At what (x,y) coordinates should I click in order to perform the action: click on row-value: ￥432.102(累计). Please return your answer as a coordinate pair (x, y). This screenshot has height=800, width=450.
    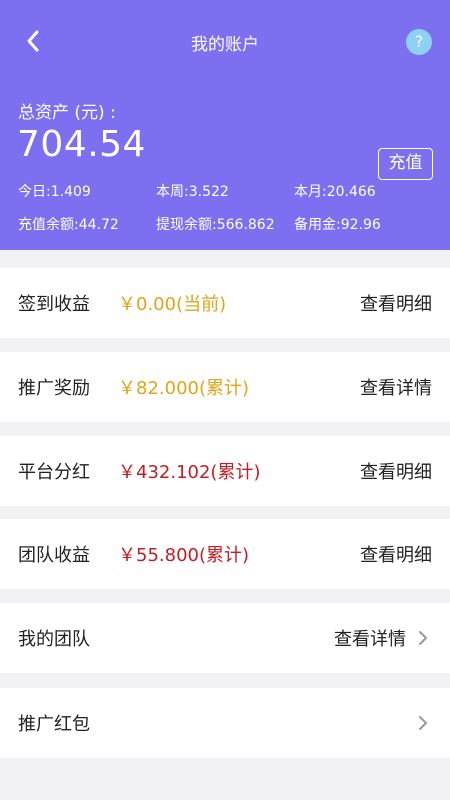
    Looking at the image, I should click on (189, 472).